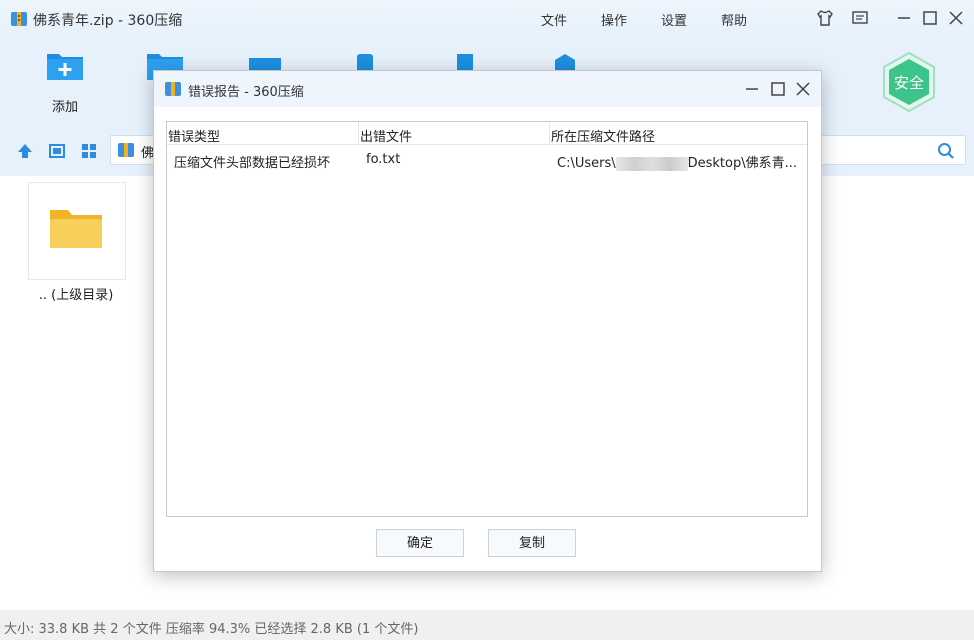  I want to click on dialog-title: 错误报告 - 360压缩, so click(246, 92).